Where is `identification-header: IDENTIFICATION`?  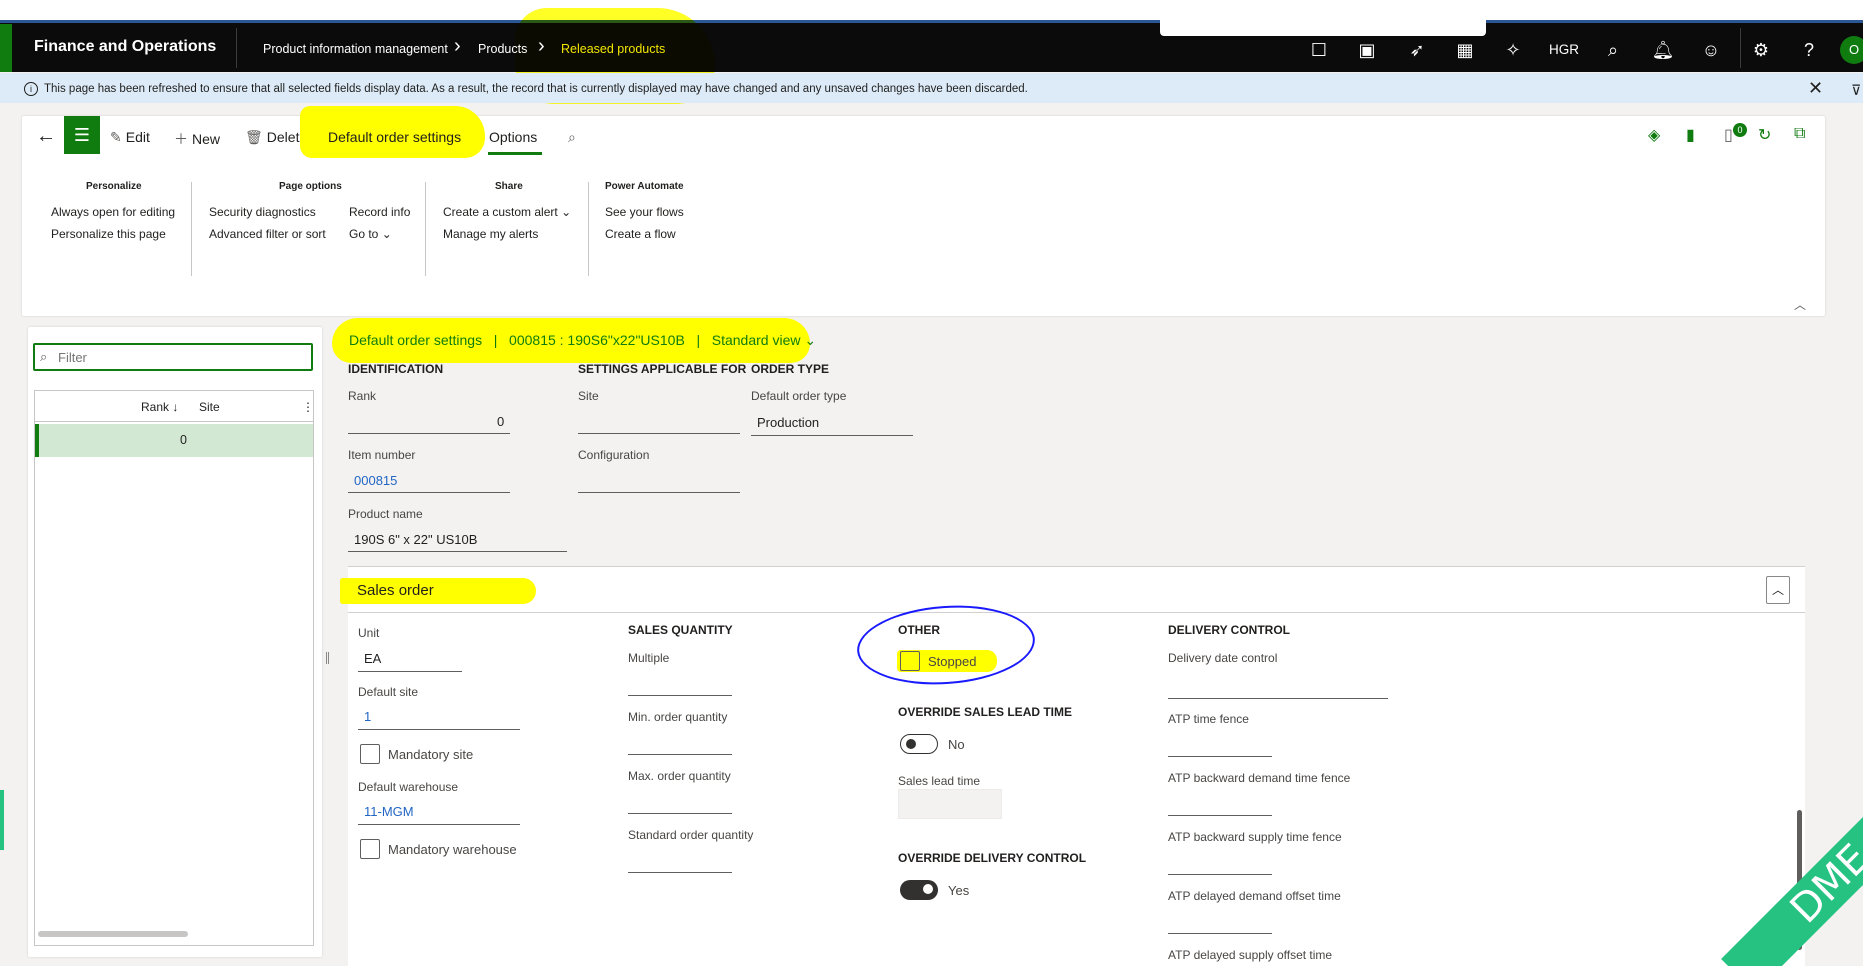 identification-header: IDENTIFICATION is located at coordinates (396, 369).